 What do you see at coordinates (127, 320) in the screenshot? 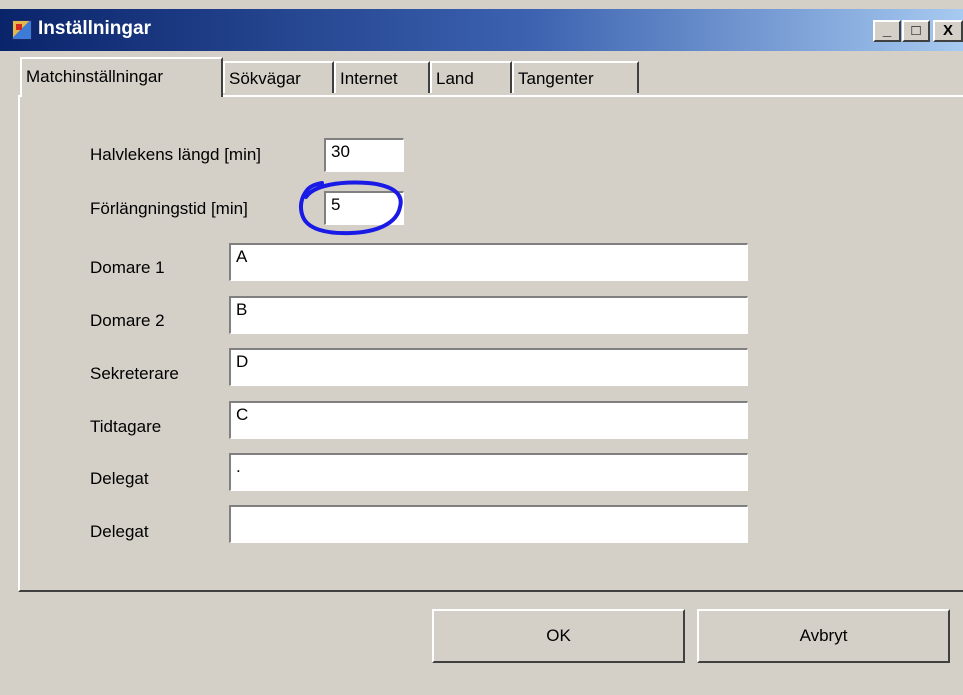
I see `referee2-label: Domare 2` at bounding box center [127, 320].